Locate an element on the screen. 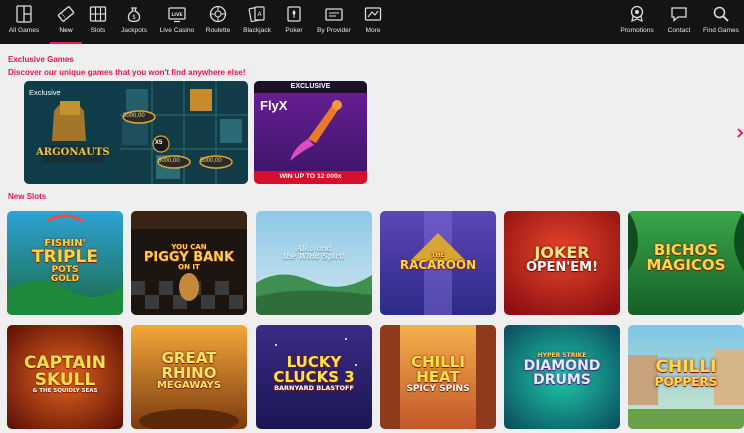 The image size is (744, 433). nav-blackjack: A Blackjack is located at coordinates (257, 22).